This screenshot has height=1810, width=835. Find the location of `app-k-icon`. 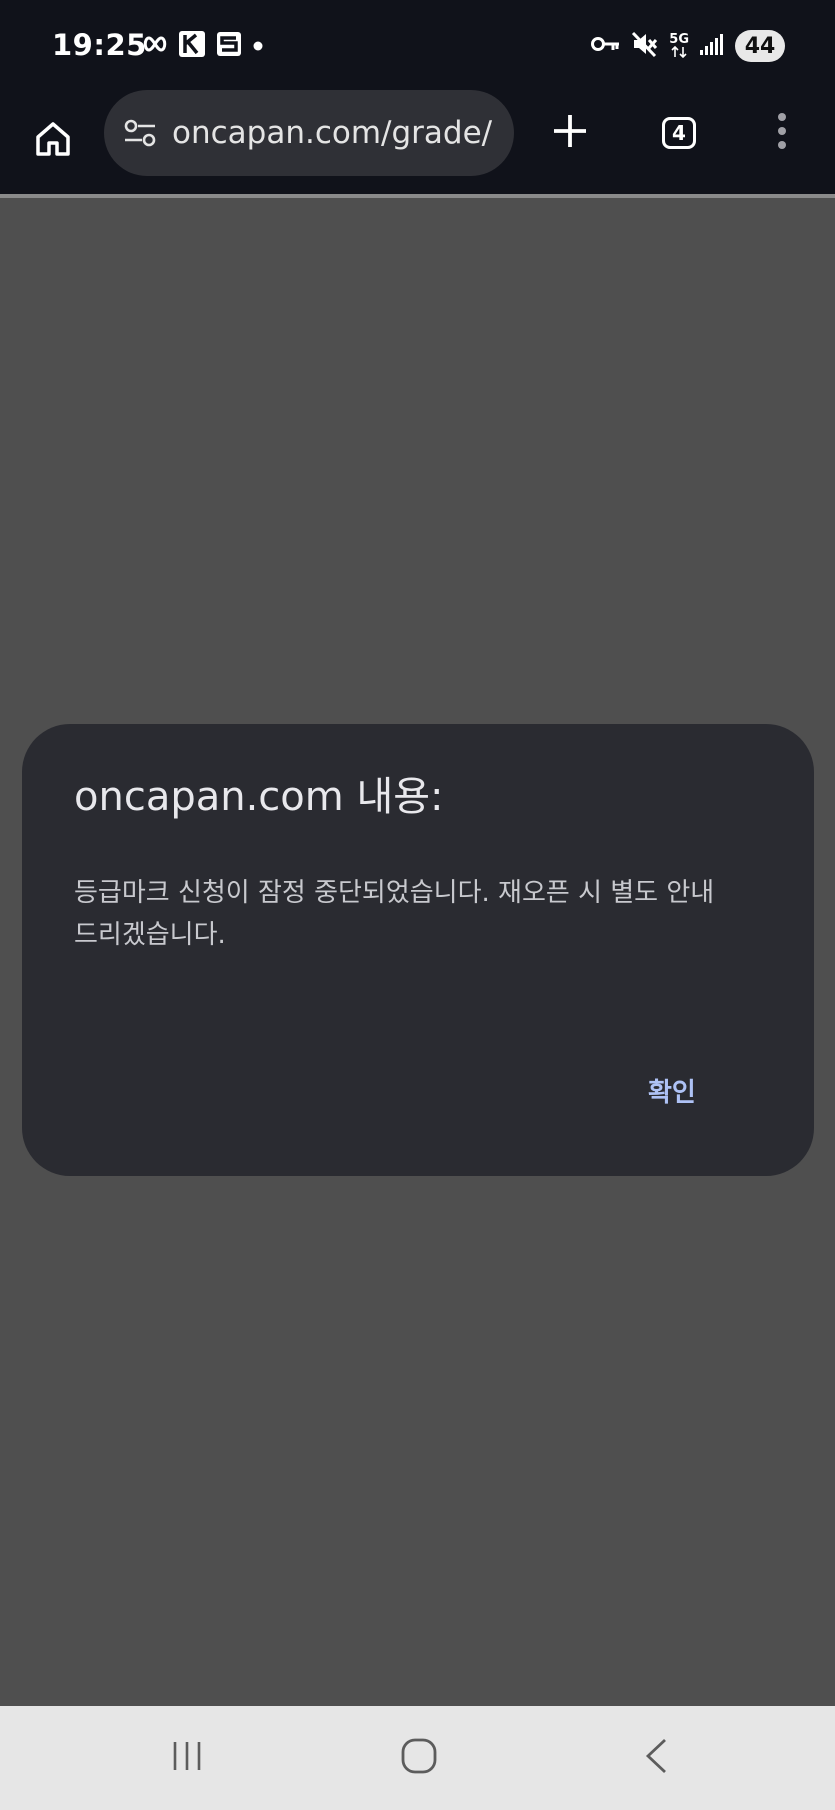

app-k-icon is located at coordinates (192, 46).